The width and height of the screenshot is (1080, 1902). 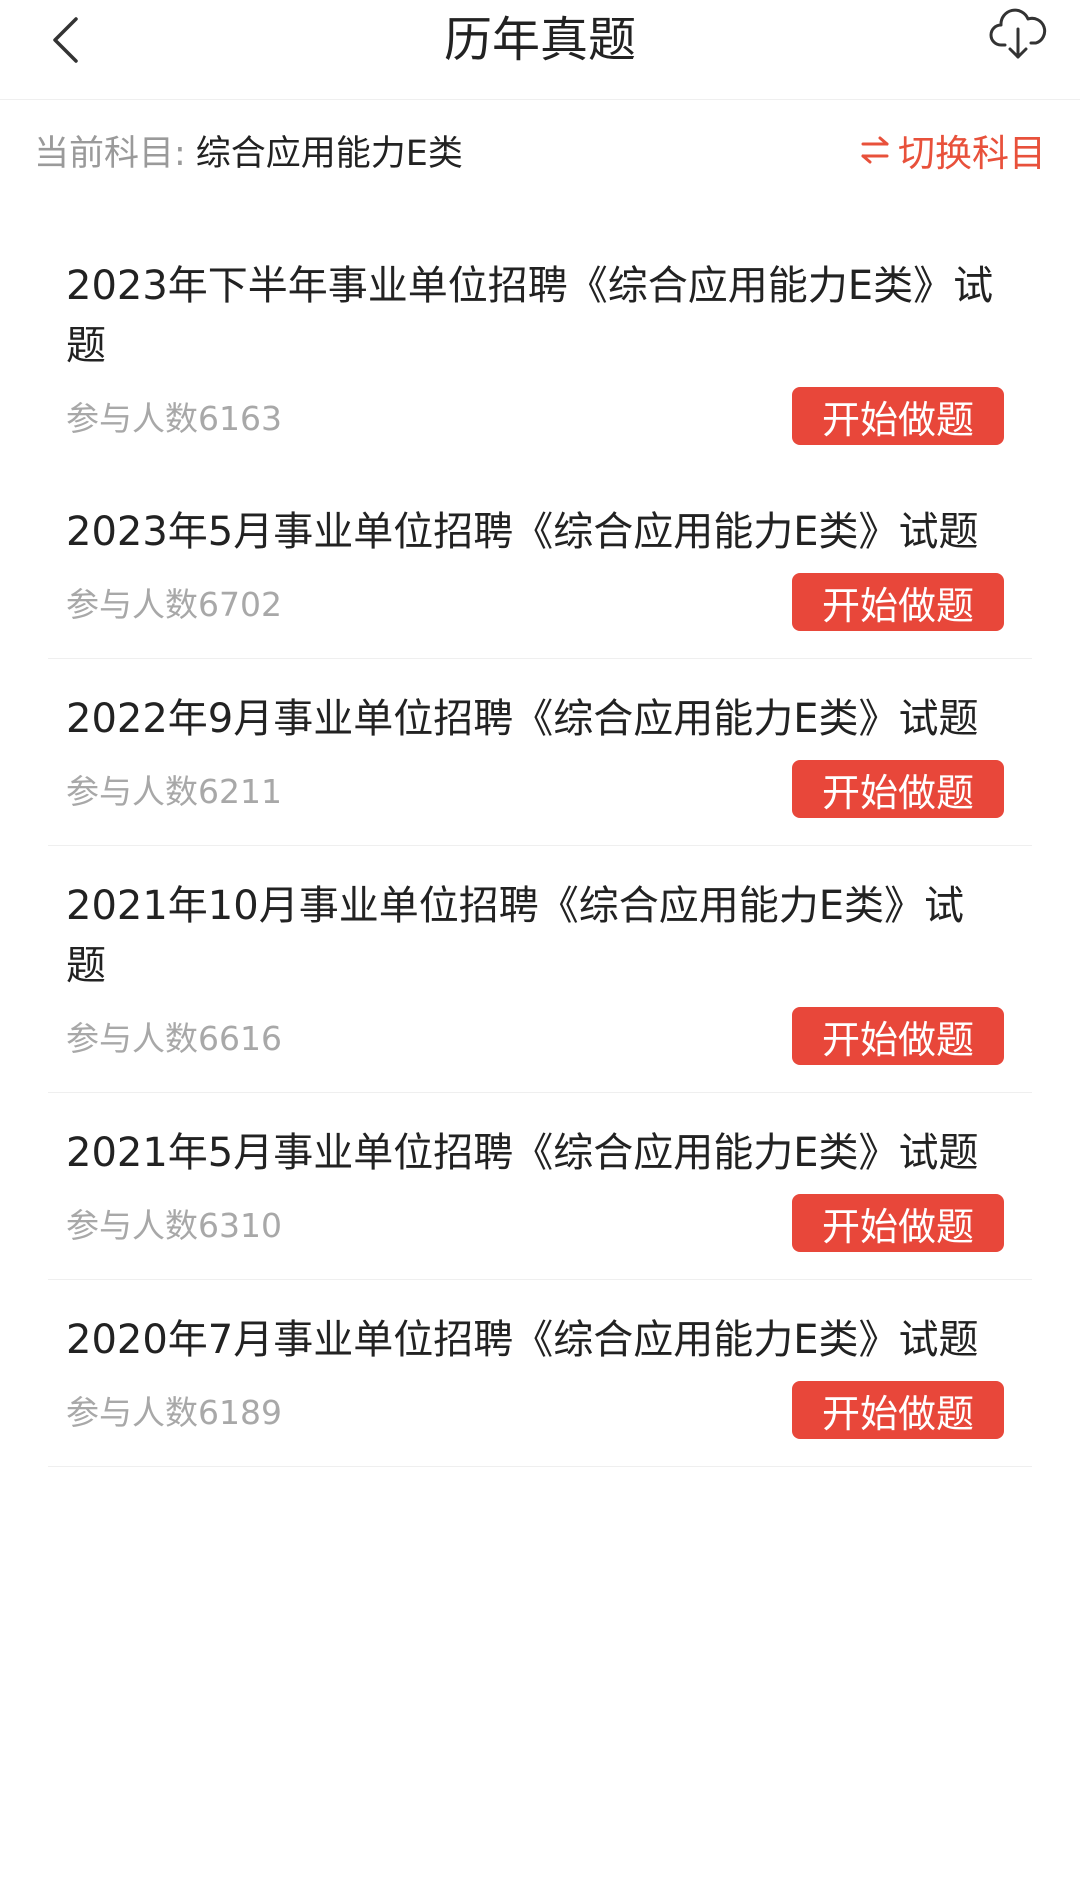 I want to click on participant-count: 参与人数6211, so click(x=174, y=791).